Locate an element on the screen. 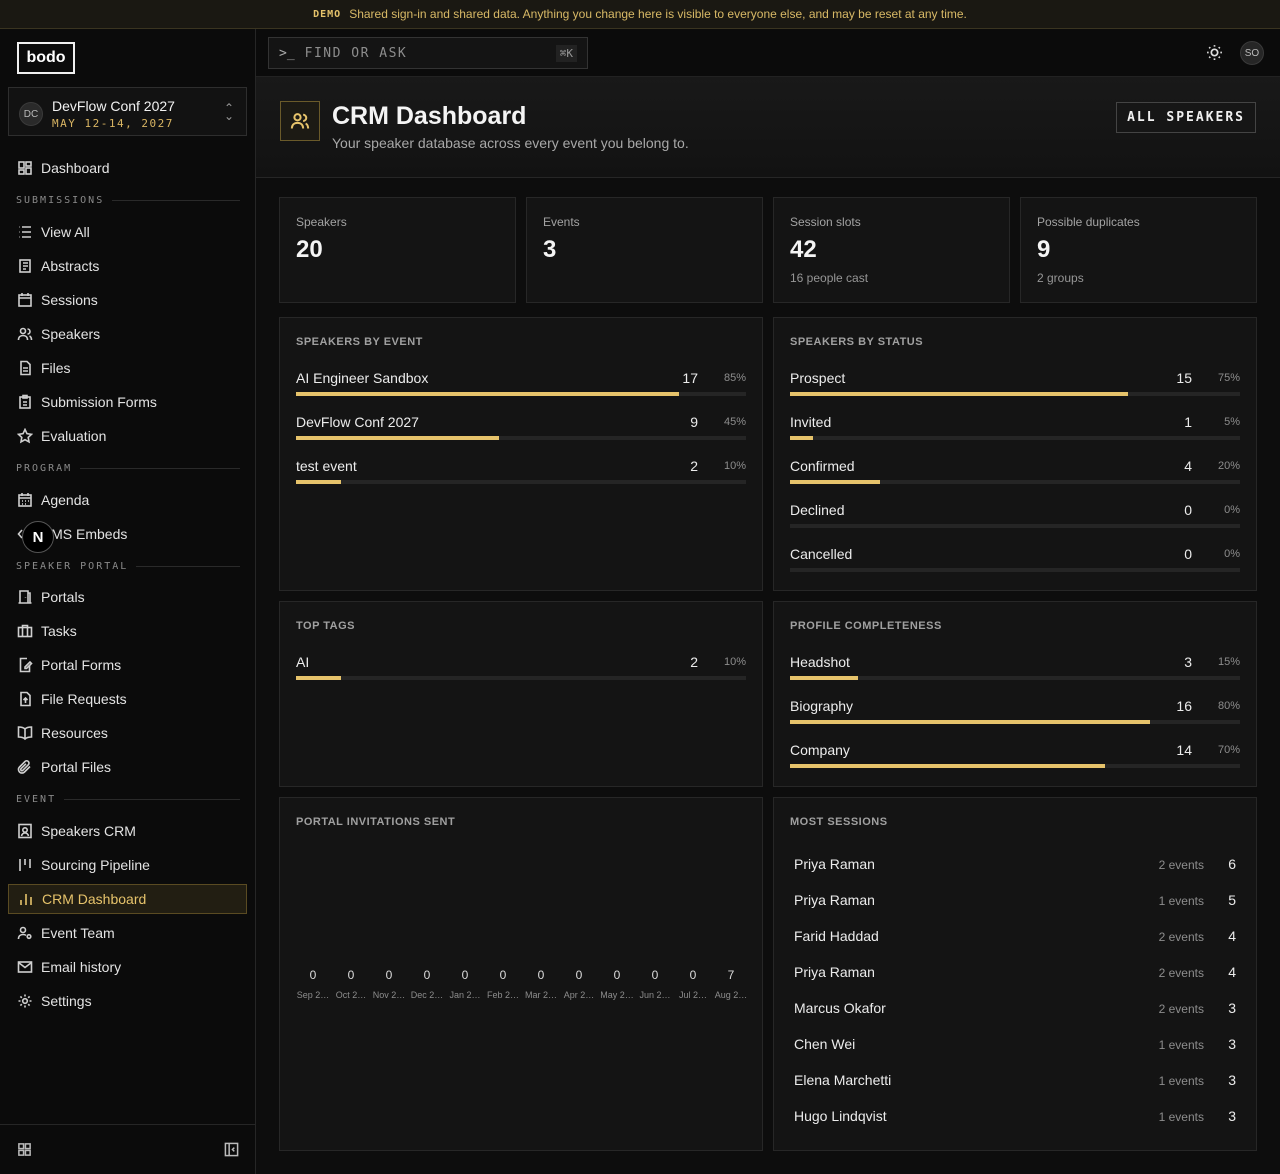  sidebar-item-speakers: Speakers is located at coordinates (127, 334).